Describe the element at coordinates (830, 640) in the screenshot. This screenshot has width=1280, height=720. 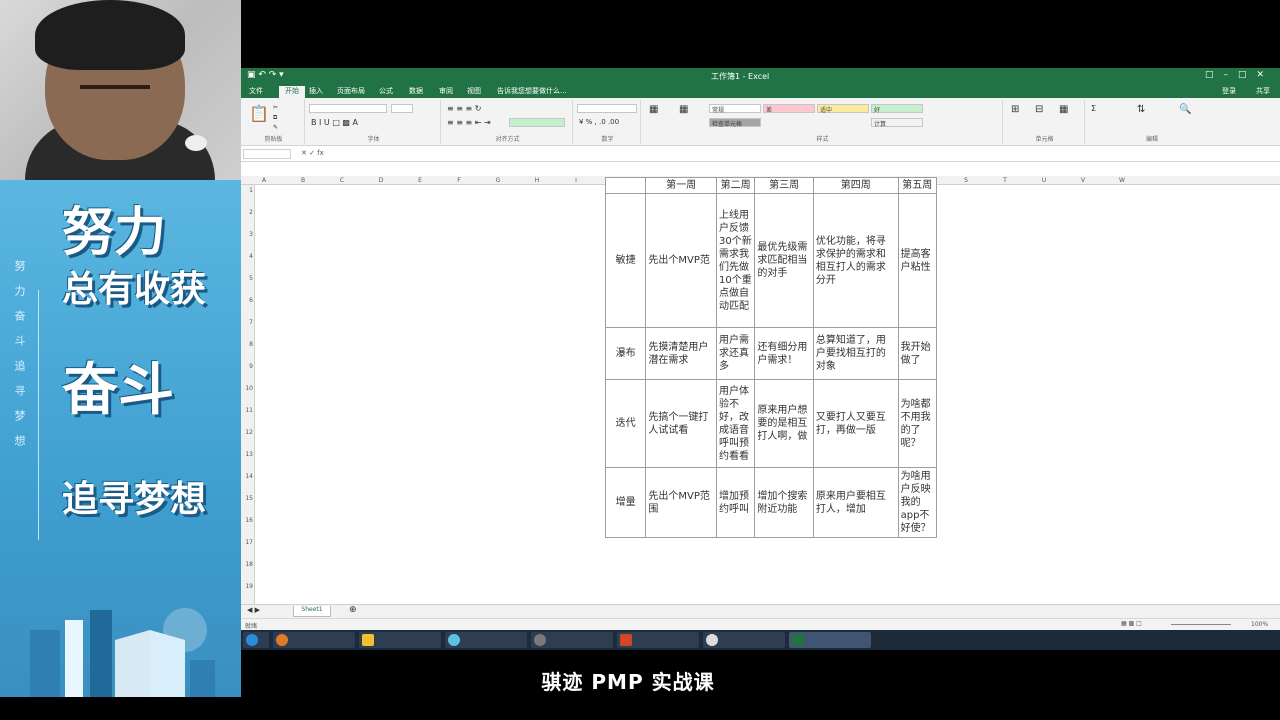
I see `taskbar-item-excel` at that location.